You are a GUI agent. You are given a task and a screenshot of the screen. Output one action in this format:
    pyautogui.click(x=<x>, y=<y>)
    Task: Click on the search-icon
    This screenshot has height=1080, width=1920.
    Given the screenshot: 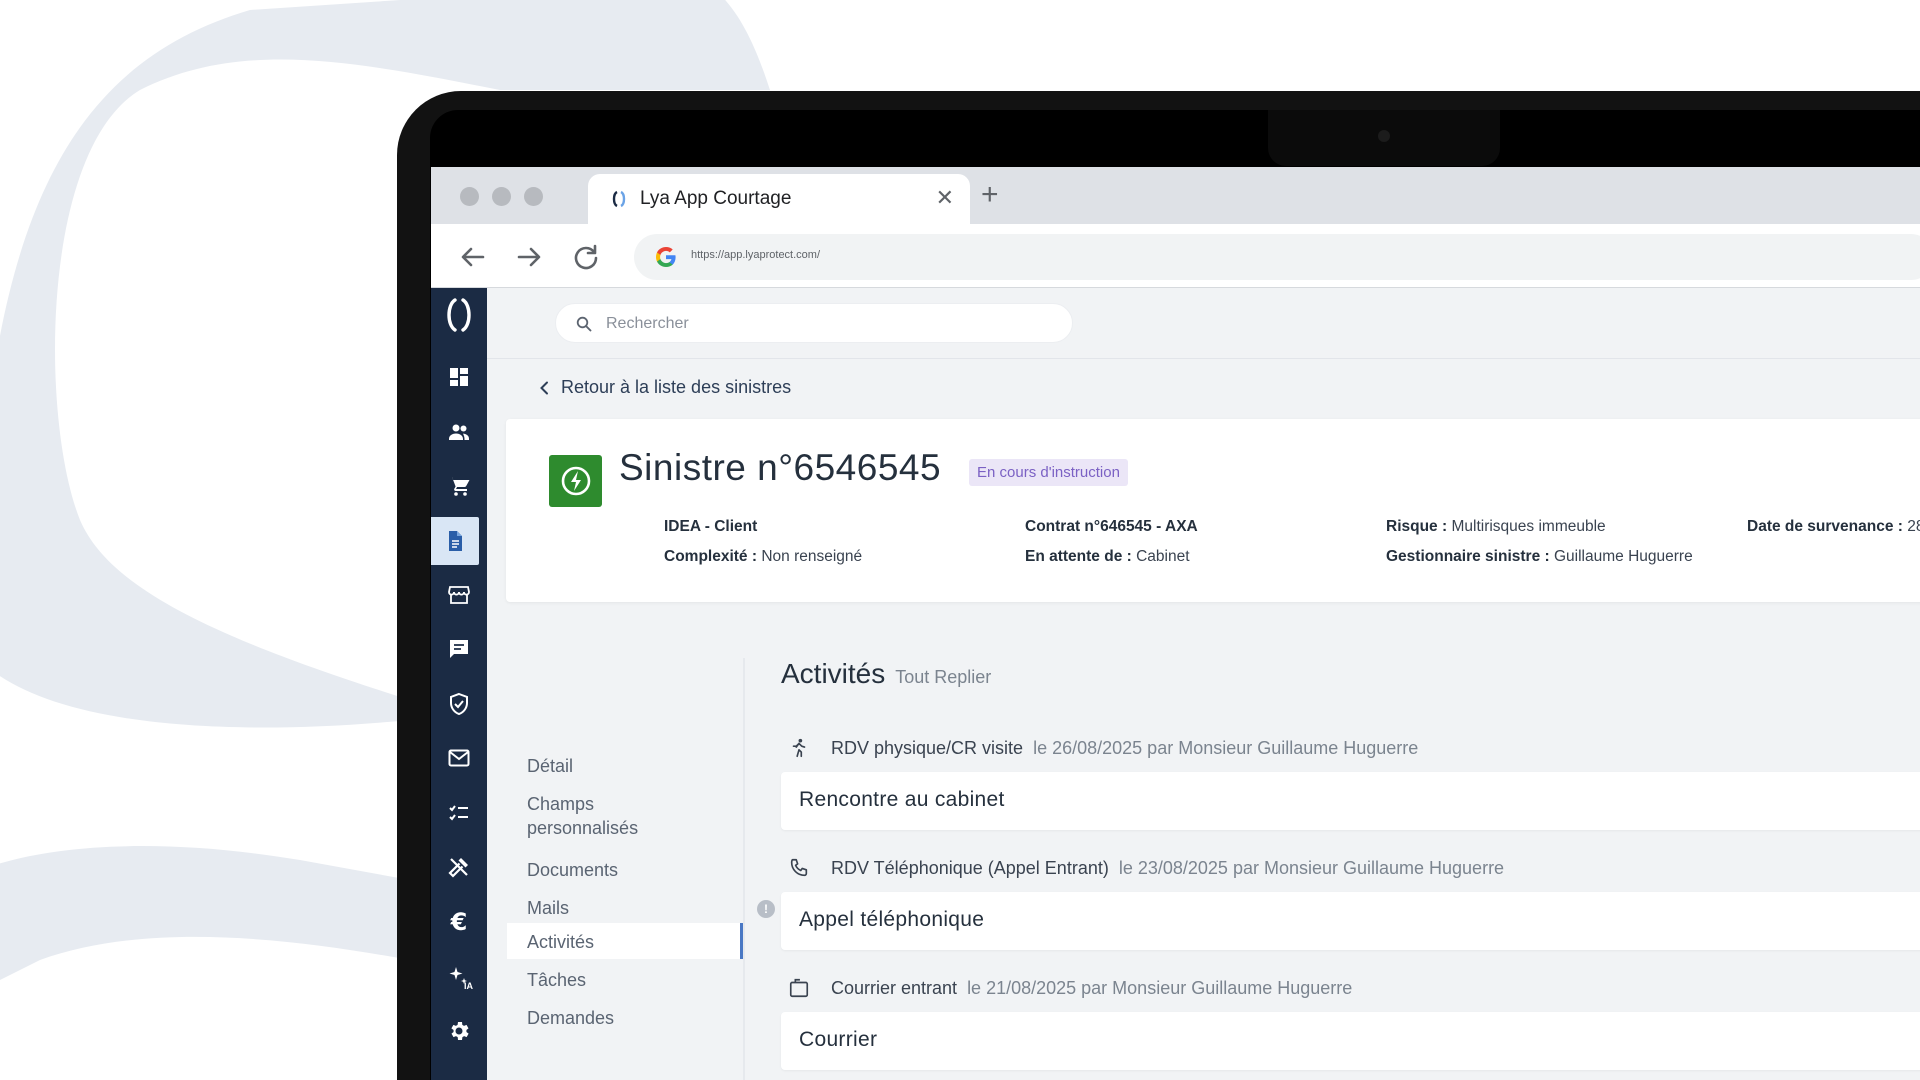 What is the action you would take?
    pyautogui.click(x=584, y=324)
    